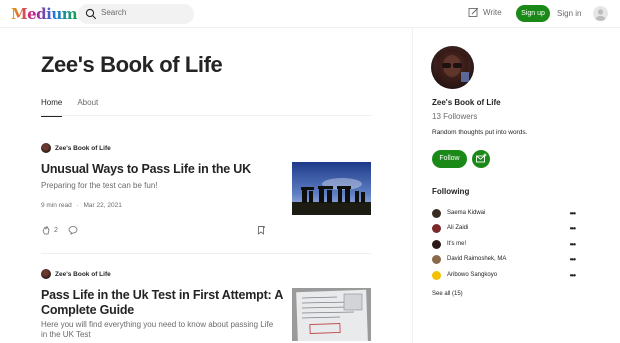 The width and height of the screenshot is (620, 343). I want to click on following-item: It's me! •••, so click(504, 244).